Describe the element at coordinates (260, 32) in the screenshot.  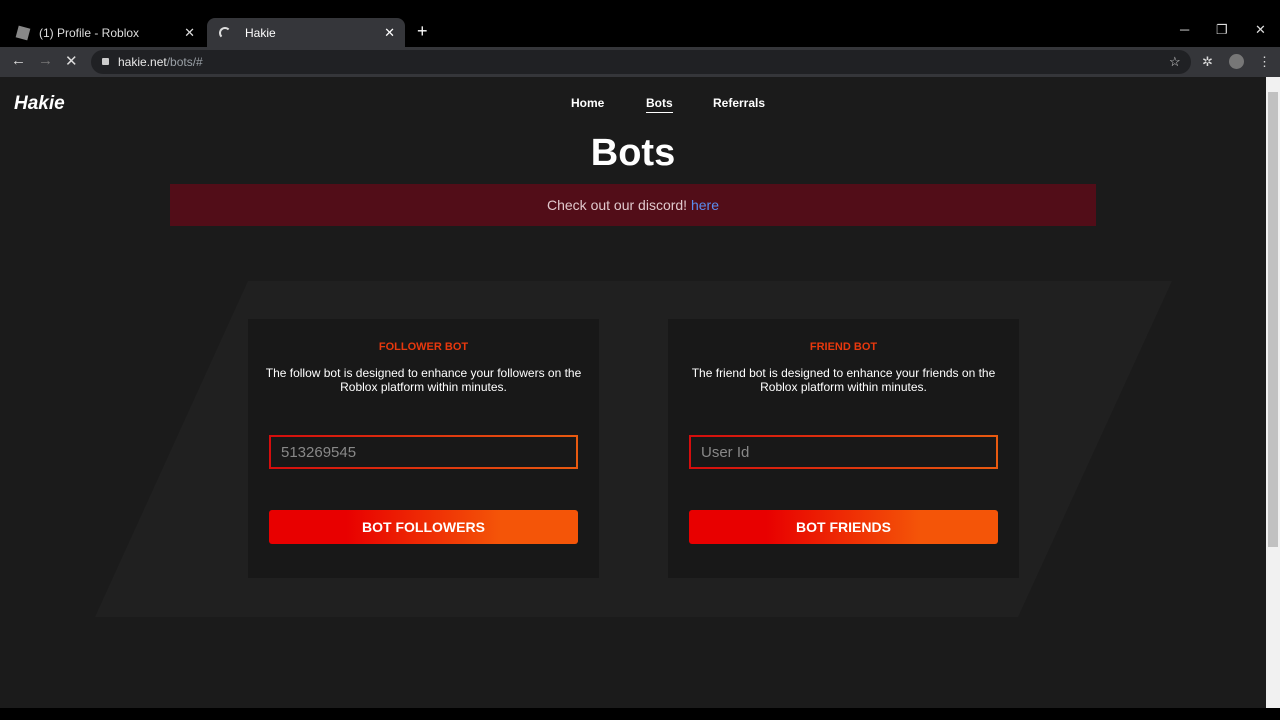
I see `tab-title: Hakie` at that location.